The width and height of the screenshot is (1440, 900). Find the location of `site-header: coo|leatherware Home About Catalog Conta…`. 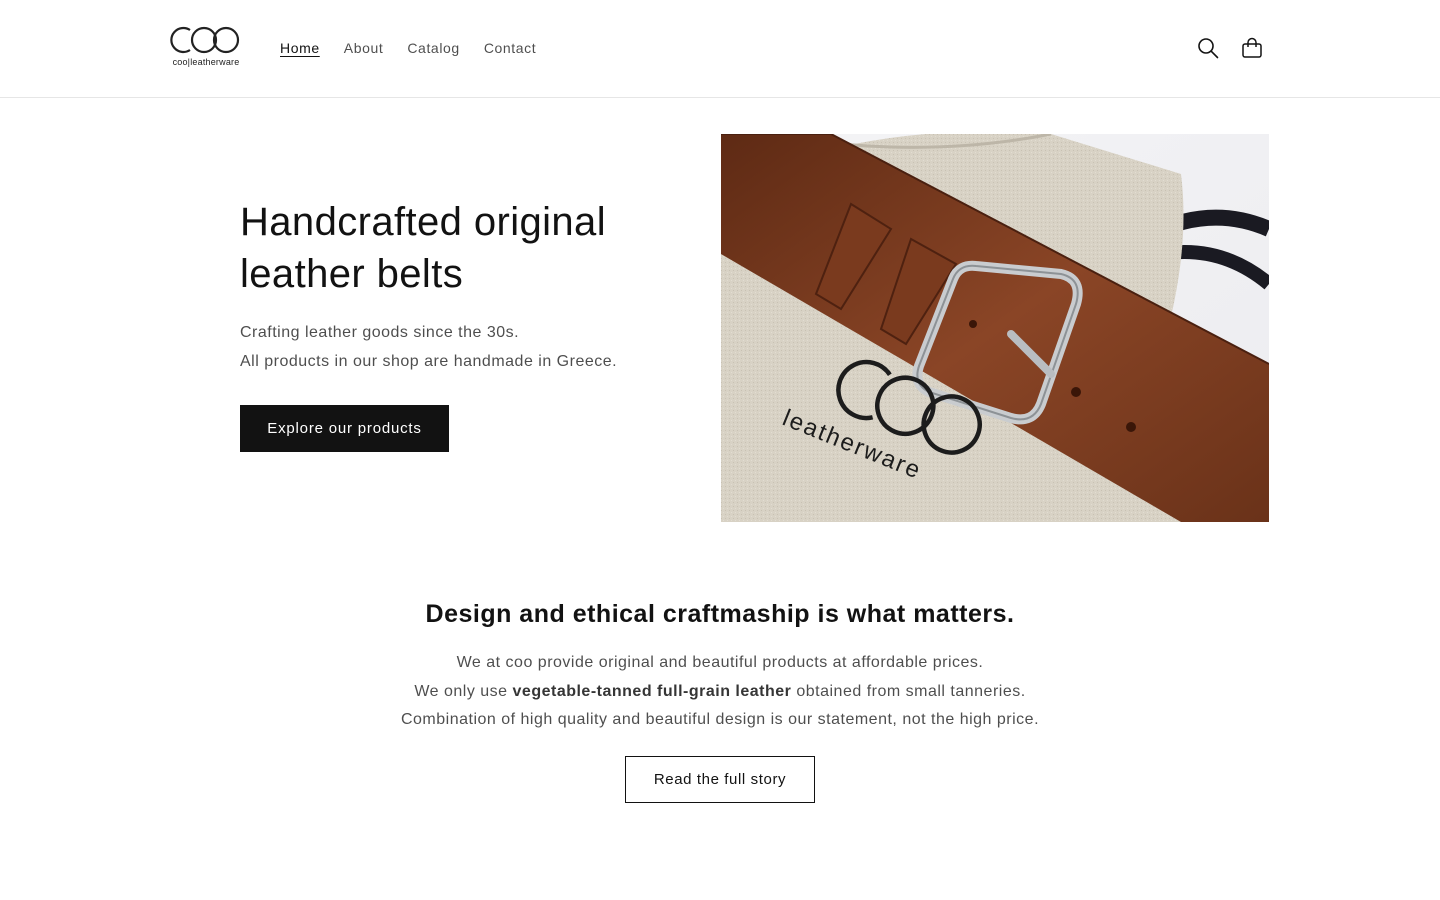

site-header: coo|leatherware Home About Catalog Conta… is located at coordinates (720, 49).